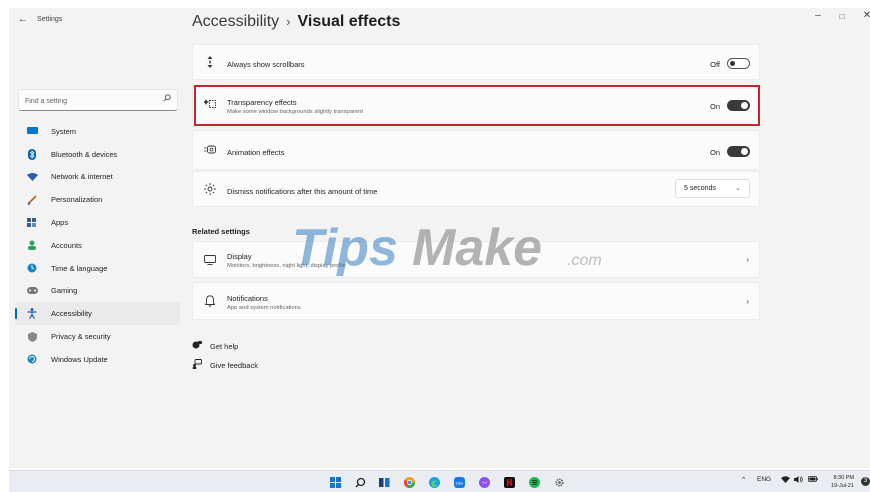  Describe the element at coordinates (97, 314) in the screenshot. I see `sidebar-item-accessibility: Accessibility` at that location.